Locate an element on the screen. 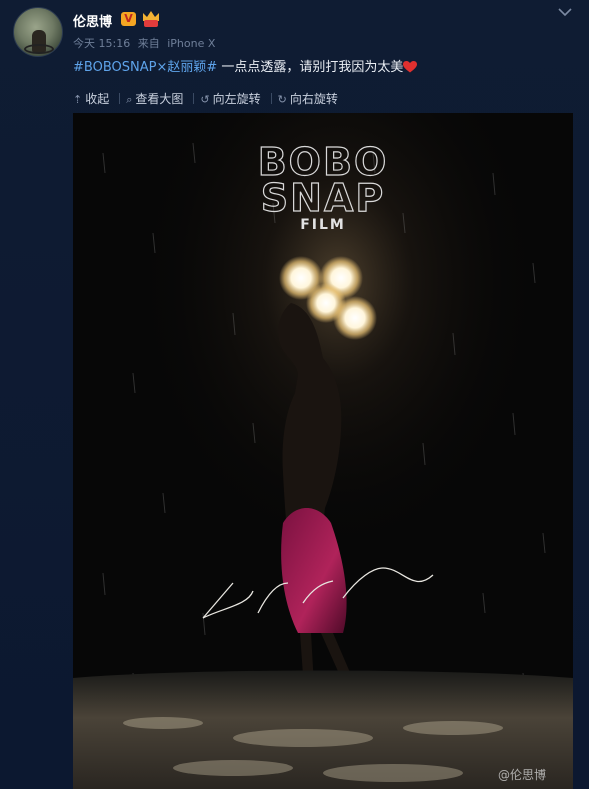  logo-line-3: FILM is located at coordinates (323, 225).